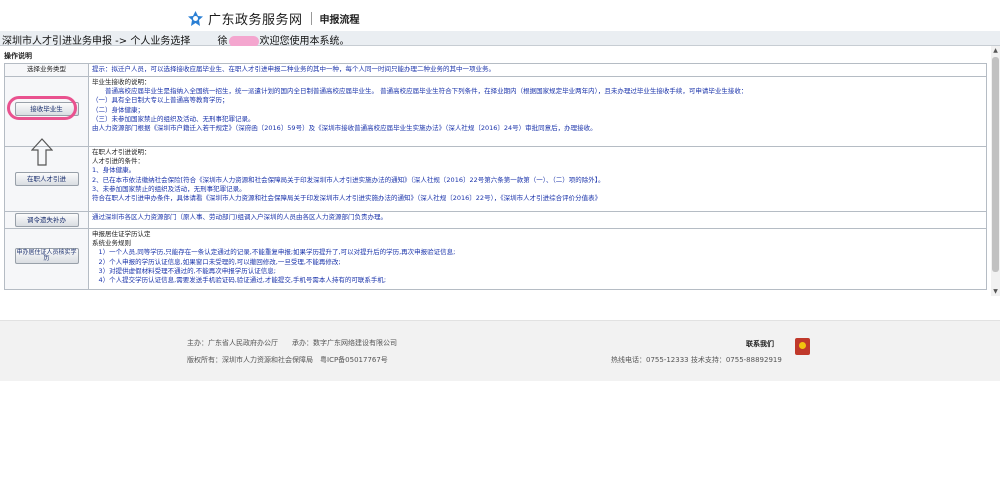 This screenshot has height=489, width=1000. I want to click on site-logo: 广东政务服务网 申报流程, so click(273, 18).